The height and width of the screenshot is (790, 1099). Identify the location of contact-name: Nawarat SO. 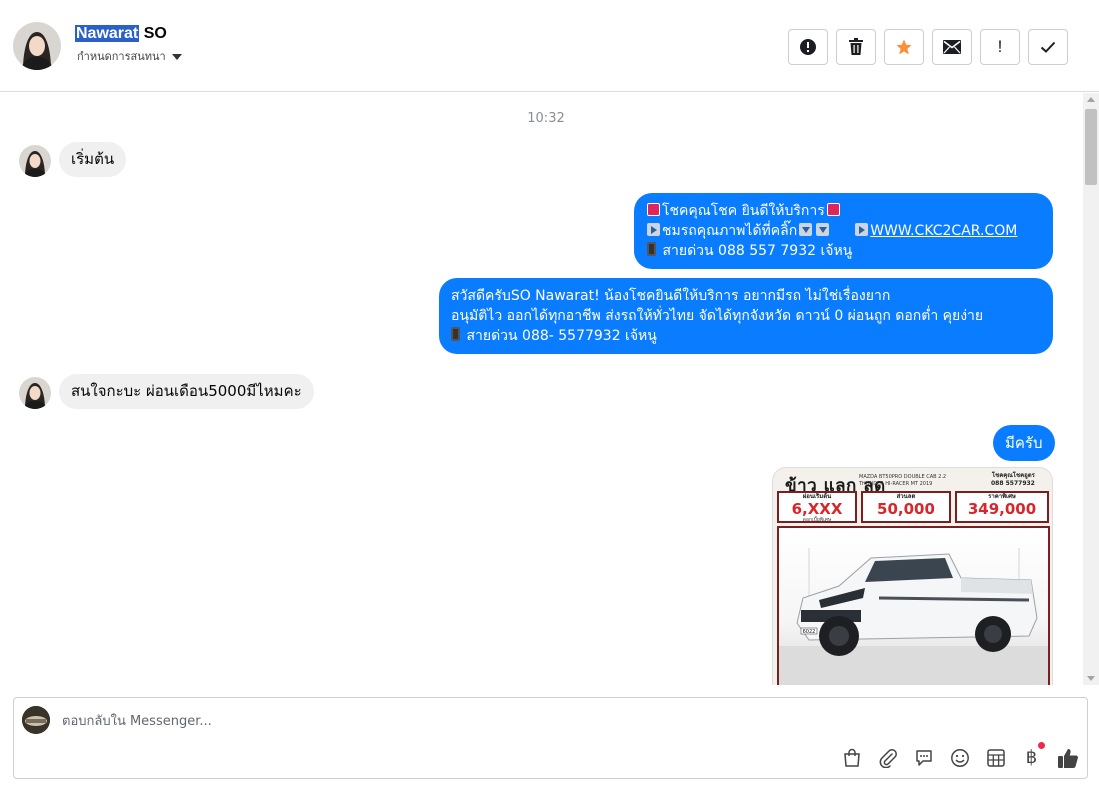
(121, 34).